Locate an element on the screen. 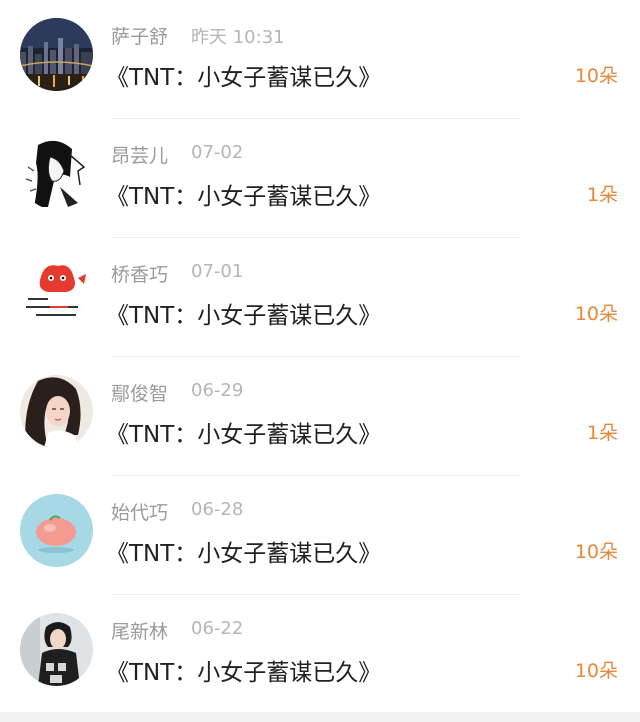 The width and height of the screenshot is (640, 722). send-time: 06-22 is located at coordinates (217, 628).